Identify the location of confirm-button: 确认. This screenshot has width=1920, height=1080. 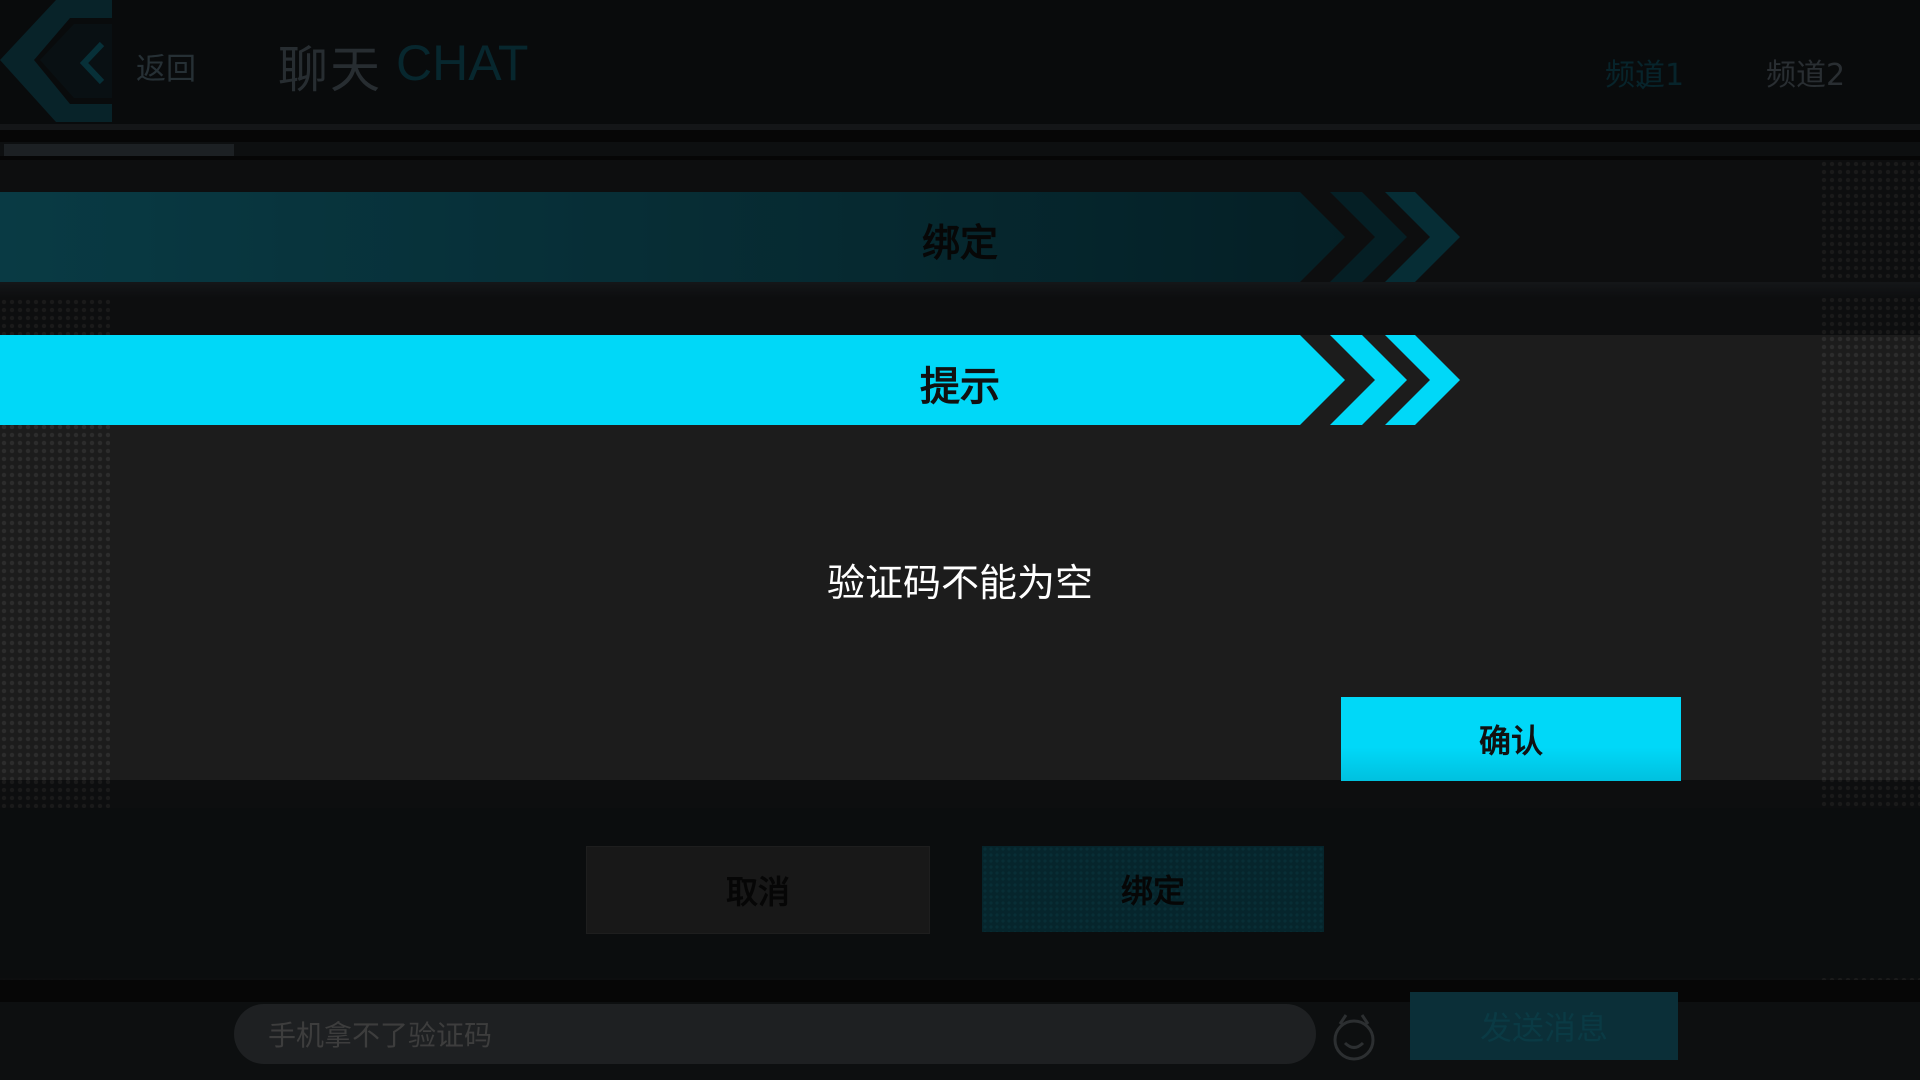
(1511, 739).